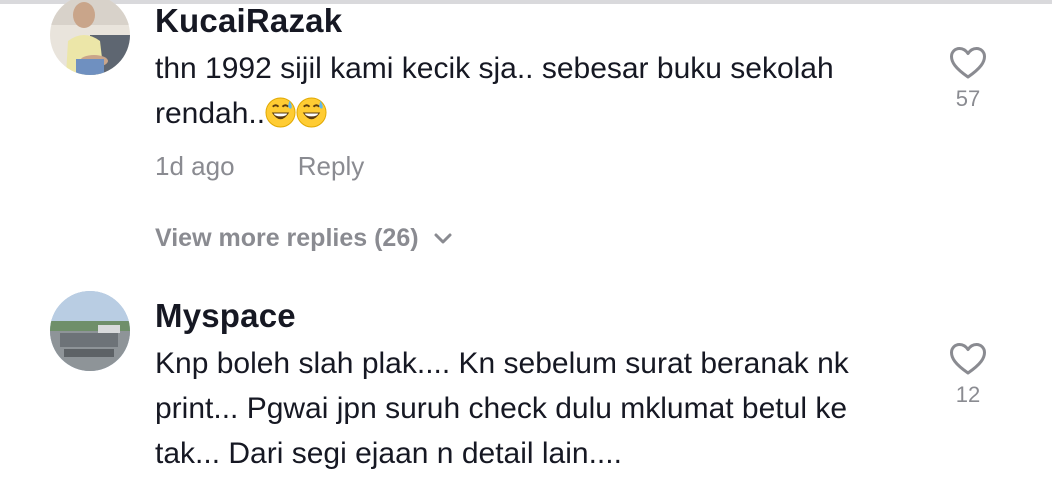 Image resolution: width=1052 pixels, height=480 pixels. Describe the element at coordinates (331, 166) in the screenshot. I see `reply-button: Reply` at that location.